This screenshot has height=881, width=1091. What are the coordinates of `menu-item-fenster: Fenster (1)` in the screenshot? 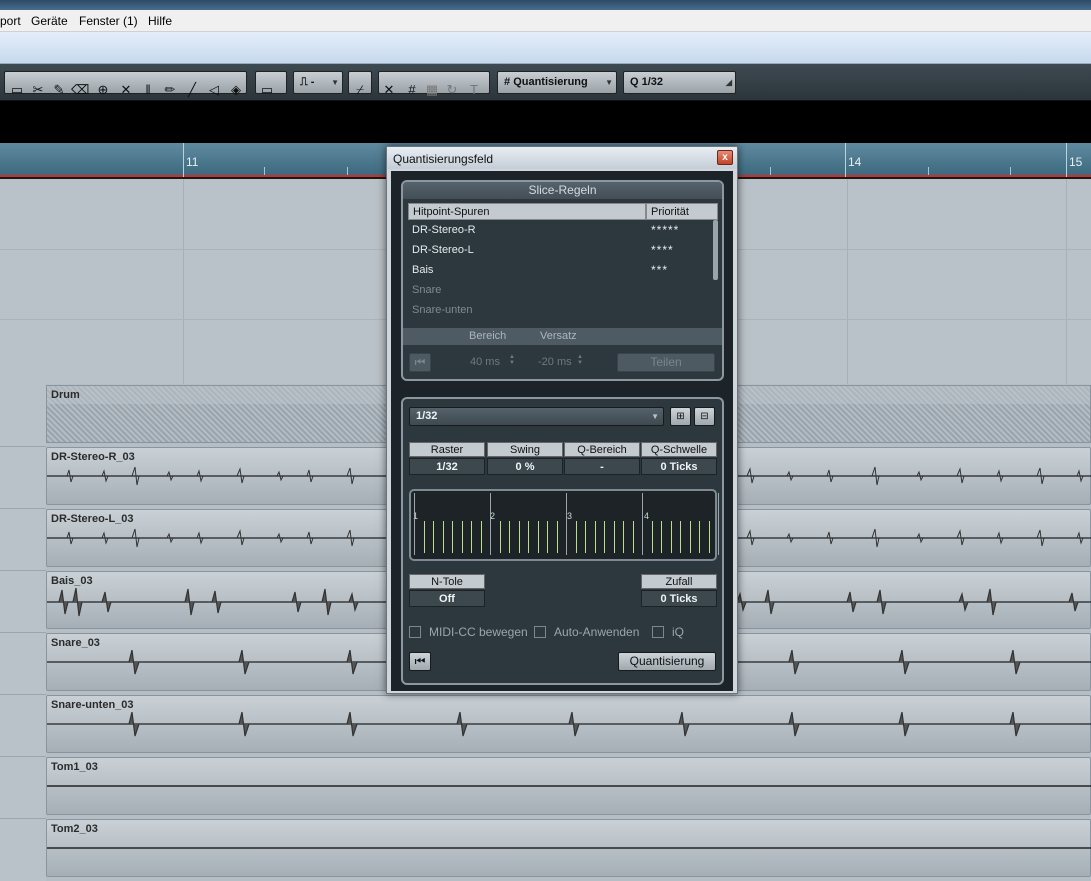 It's located at (108, 21).